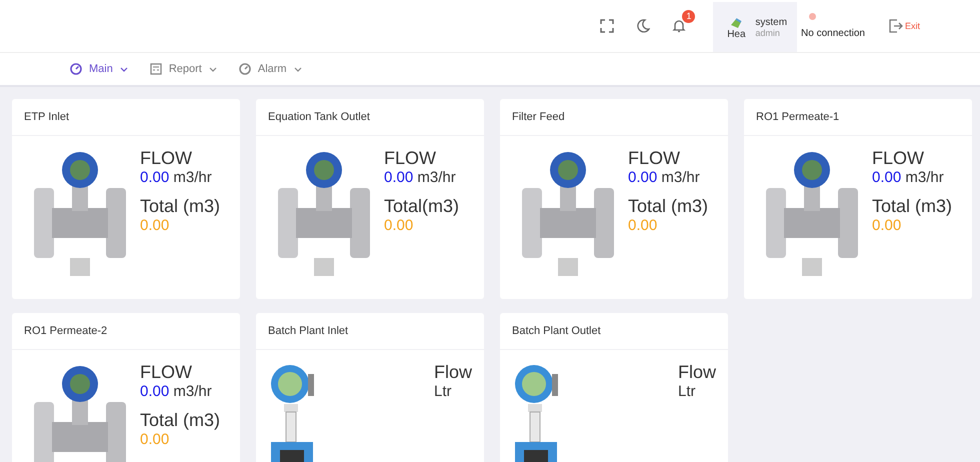 The width and height of the screenshot is (980, 462). Describe the element at coordinates (614, 331) in the screenshot. I see `card-title: Batch Plant Outlet` at that location.